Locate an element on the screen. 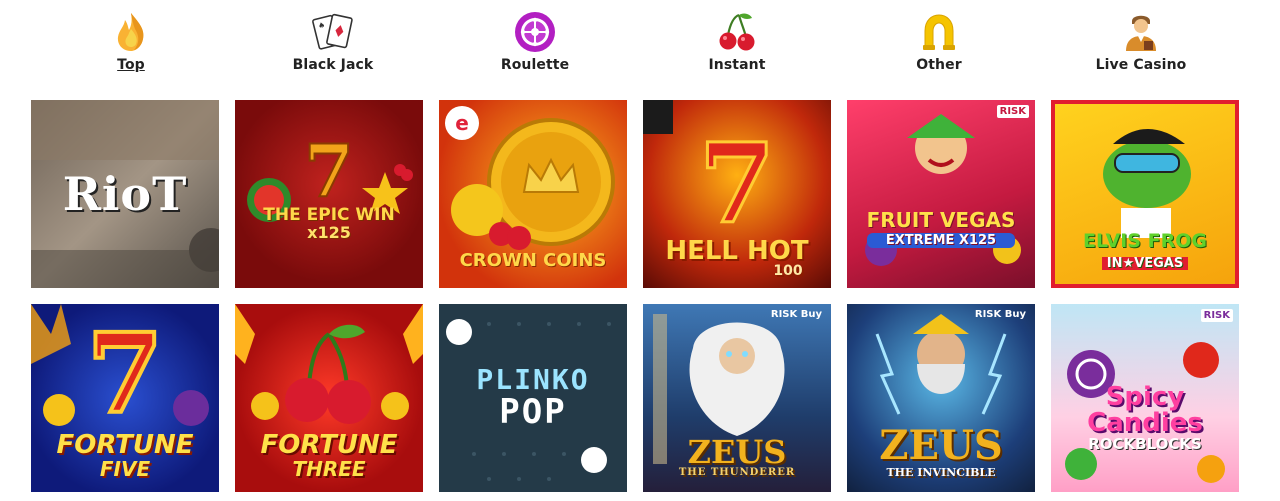  roulette-icon is located at coordinates (535, 32).